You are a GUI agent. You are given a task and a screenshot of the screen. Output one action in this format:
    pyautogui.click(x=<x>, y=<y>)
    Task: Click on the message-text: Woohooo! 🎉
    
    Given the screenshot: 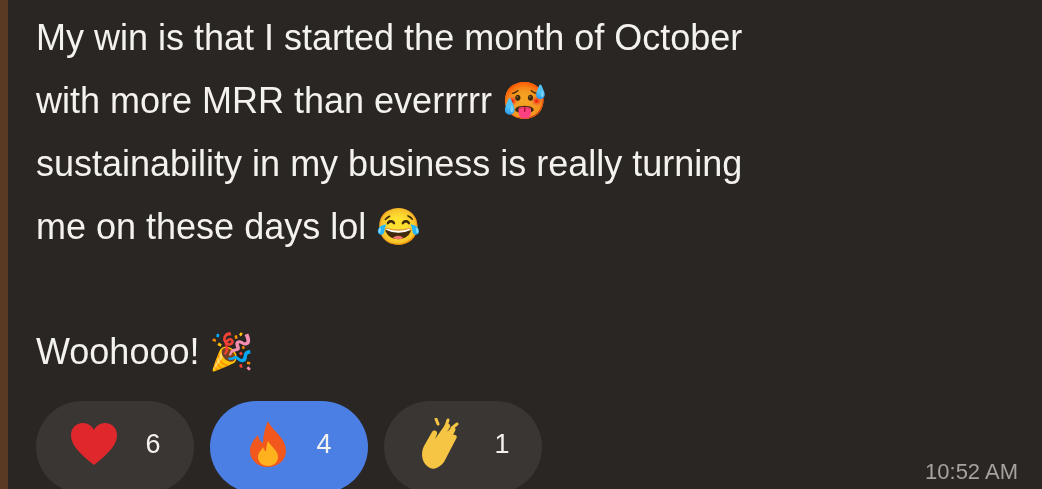 What is the action you would take?
    pyautogui.click(x=146, y=352)
    